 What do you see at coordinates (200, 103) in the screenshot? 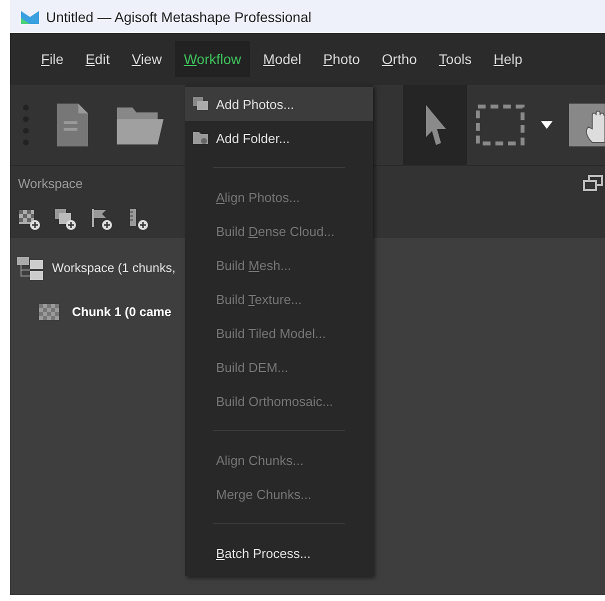
I see `photos-icon` at bounding box center [200, 103].